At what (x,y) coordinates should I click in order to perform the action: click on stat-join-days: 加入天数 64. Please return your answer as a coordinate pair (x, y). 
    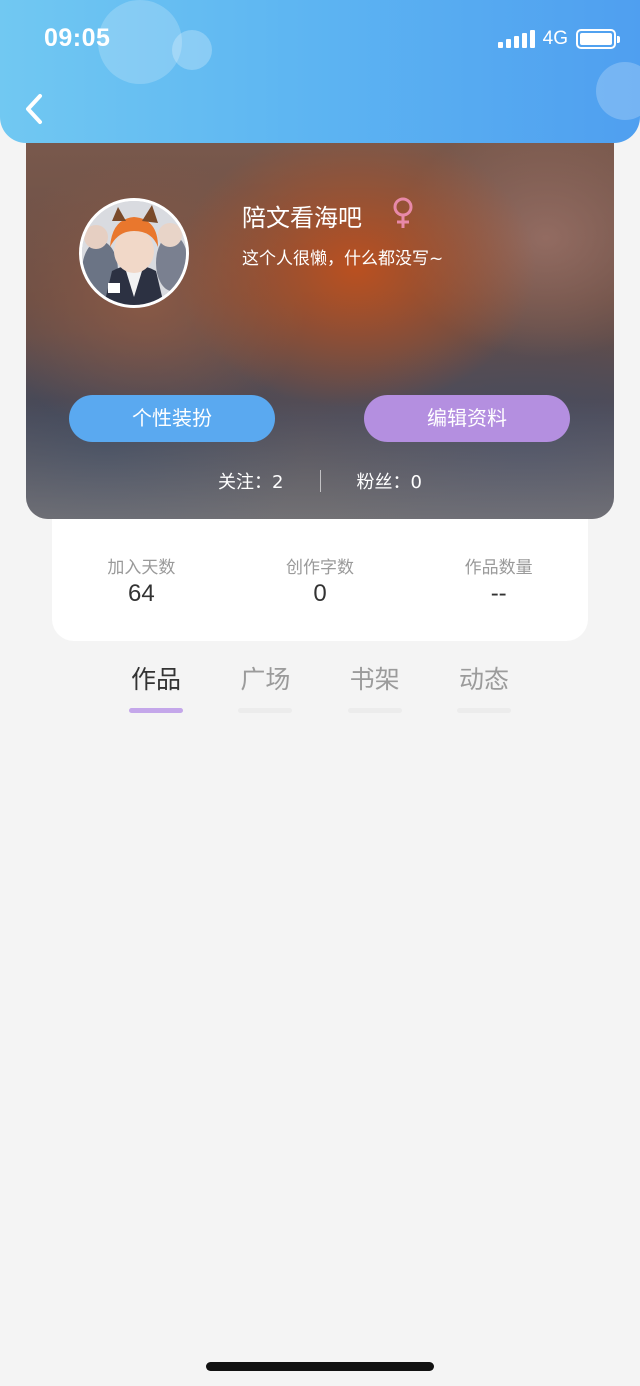
    Looking at the image, I should click on (141, 580).